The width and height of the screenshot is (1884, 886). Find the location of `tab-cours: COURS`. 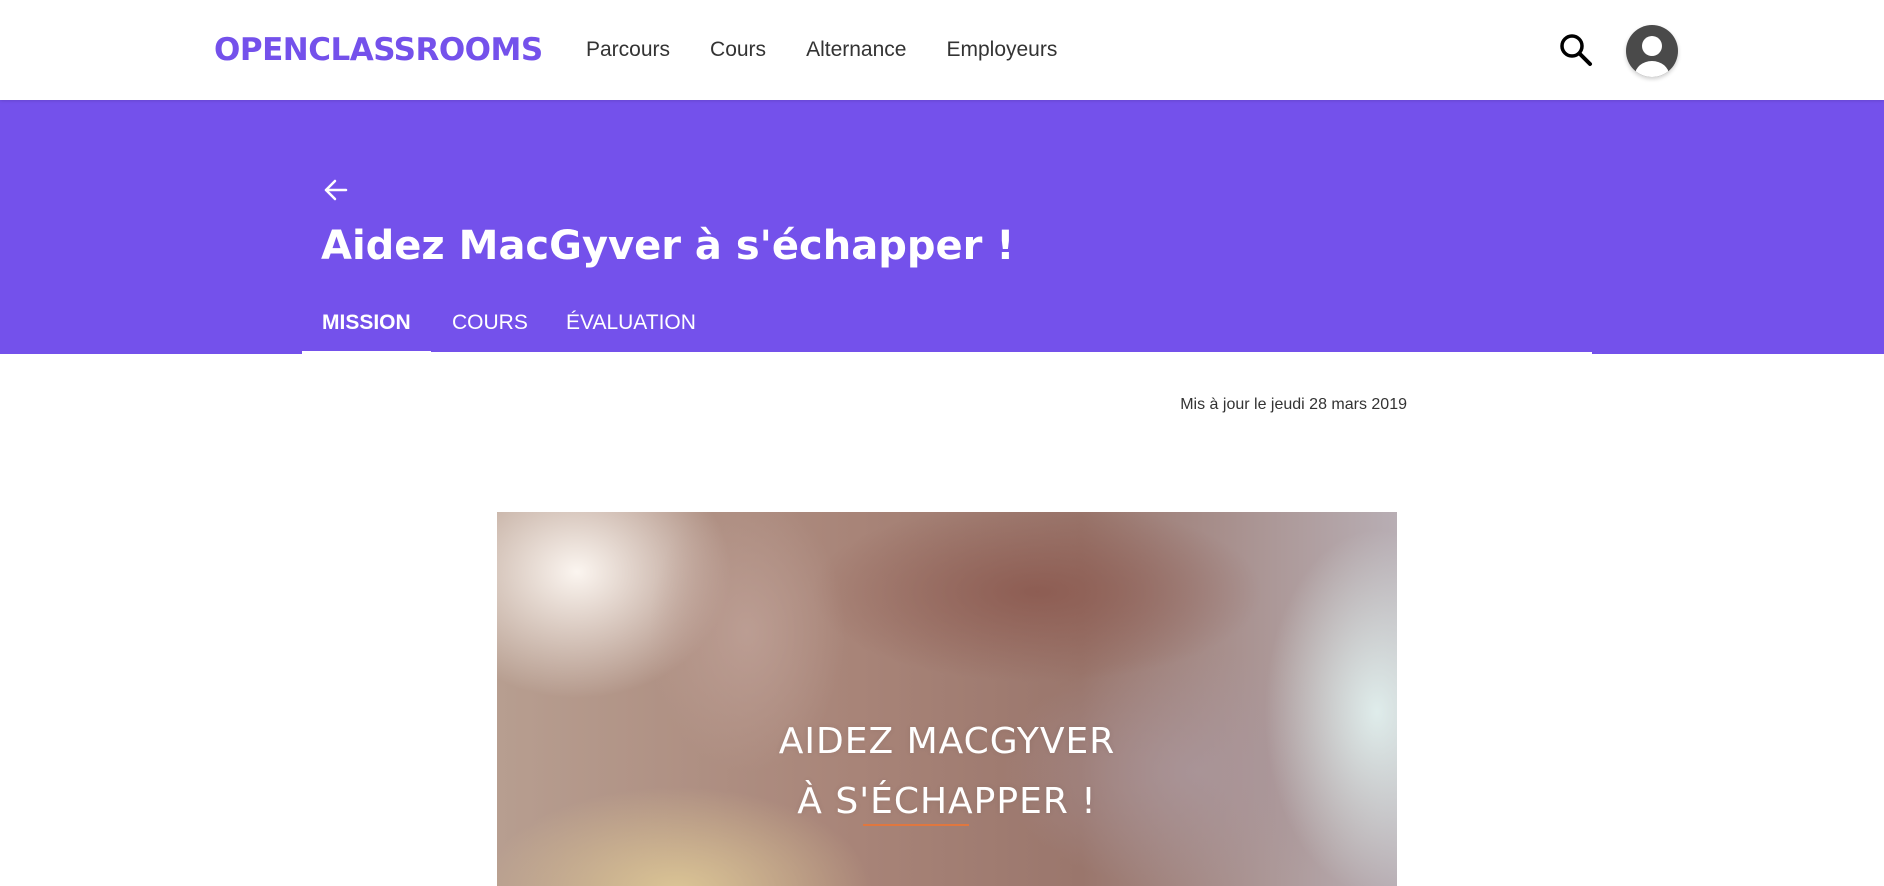

tab-cours: COURS is located at coordinates (490, 326).